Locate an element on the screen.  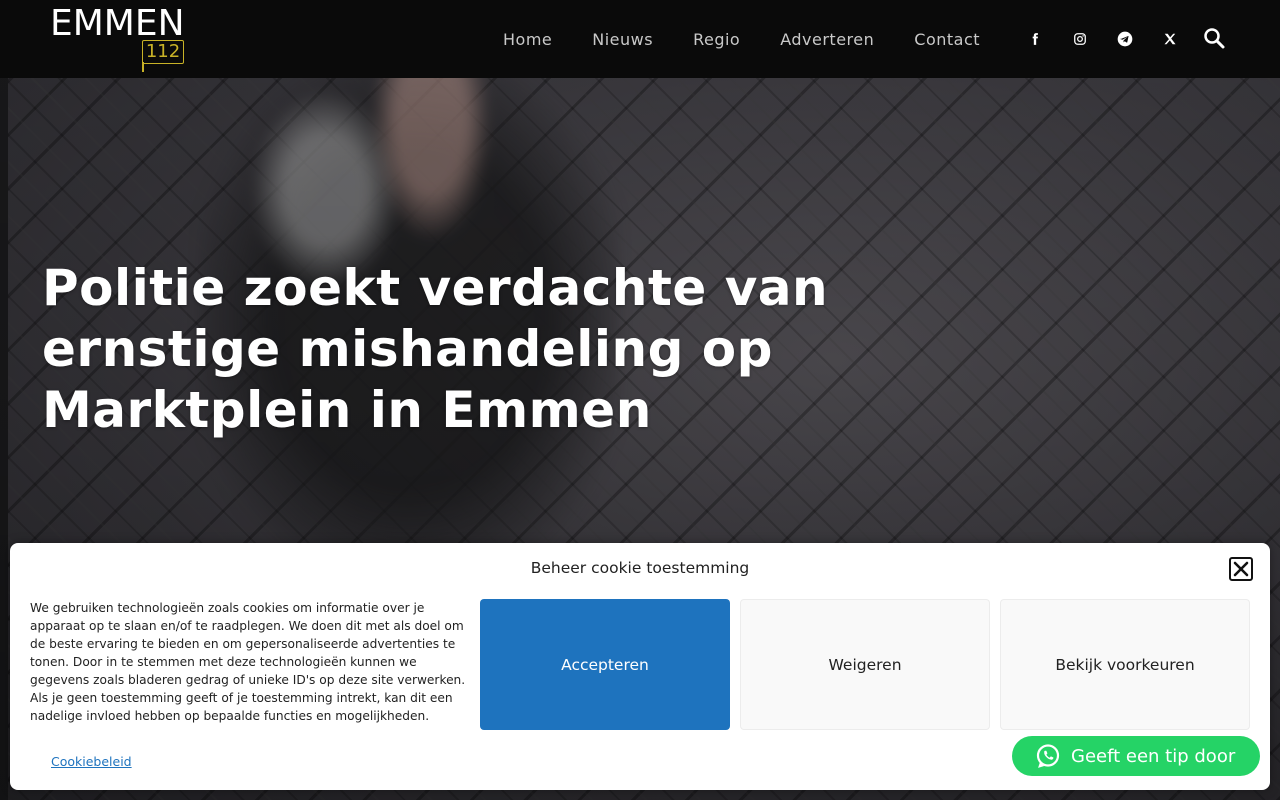
tip-label: Geeft een tip door is located at coordinates (1153, 756).